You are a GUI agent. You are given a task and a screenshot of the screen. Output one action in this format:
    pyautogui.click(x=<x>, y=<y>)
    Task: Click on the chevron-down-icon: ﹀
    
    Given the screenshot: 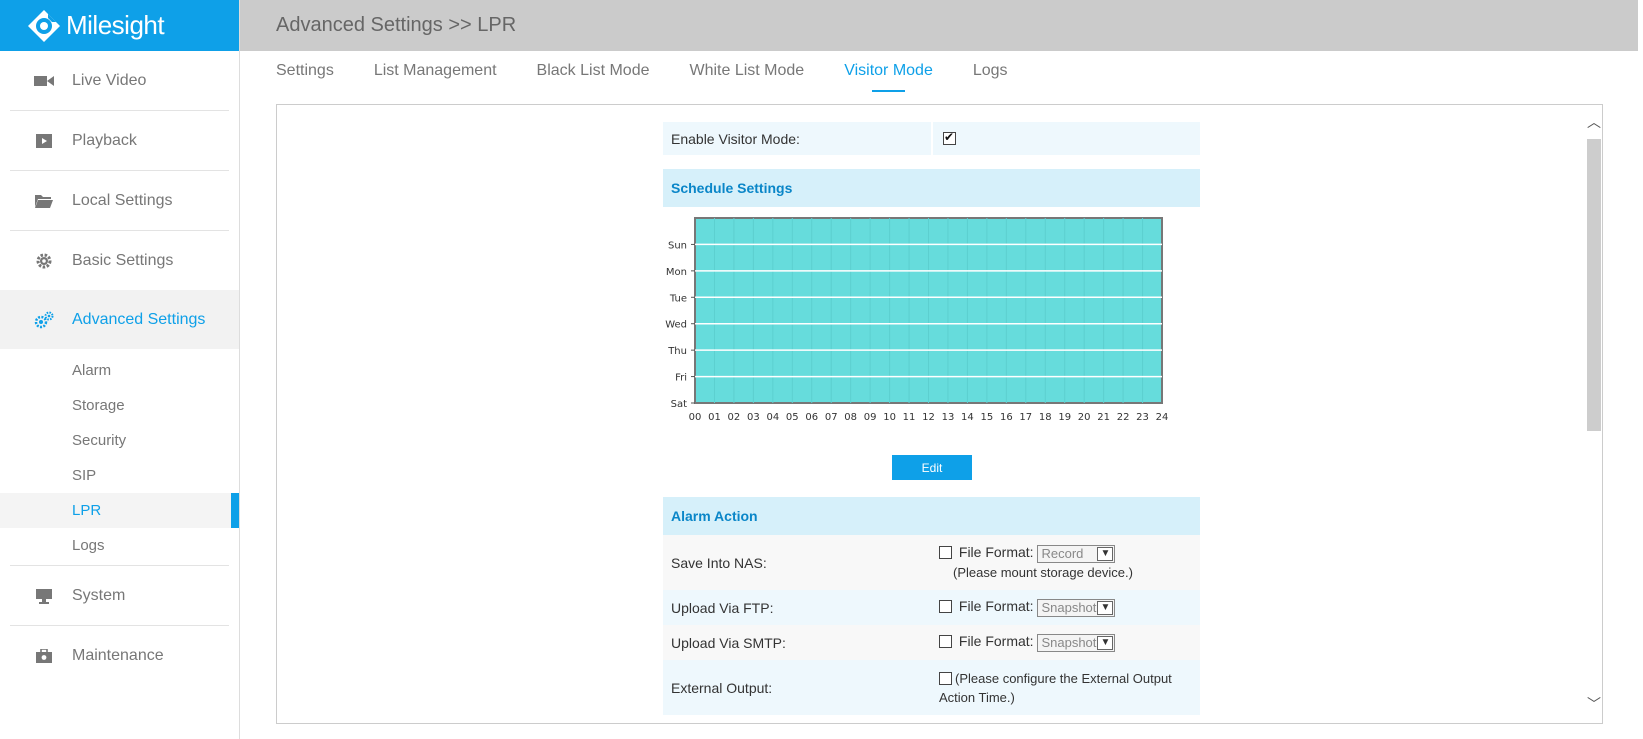 What is the action you would take?
    pyautogui.click(x=1594, y=704)
    